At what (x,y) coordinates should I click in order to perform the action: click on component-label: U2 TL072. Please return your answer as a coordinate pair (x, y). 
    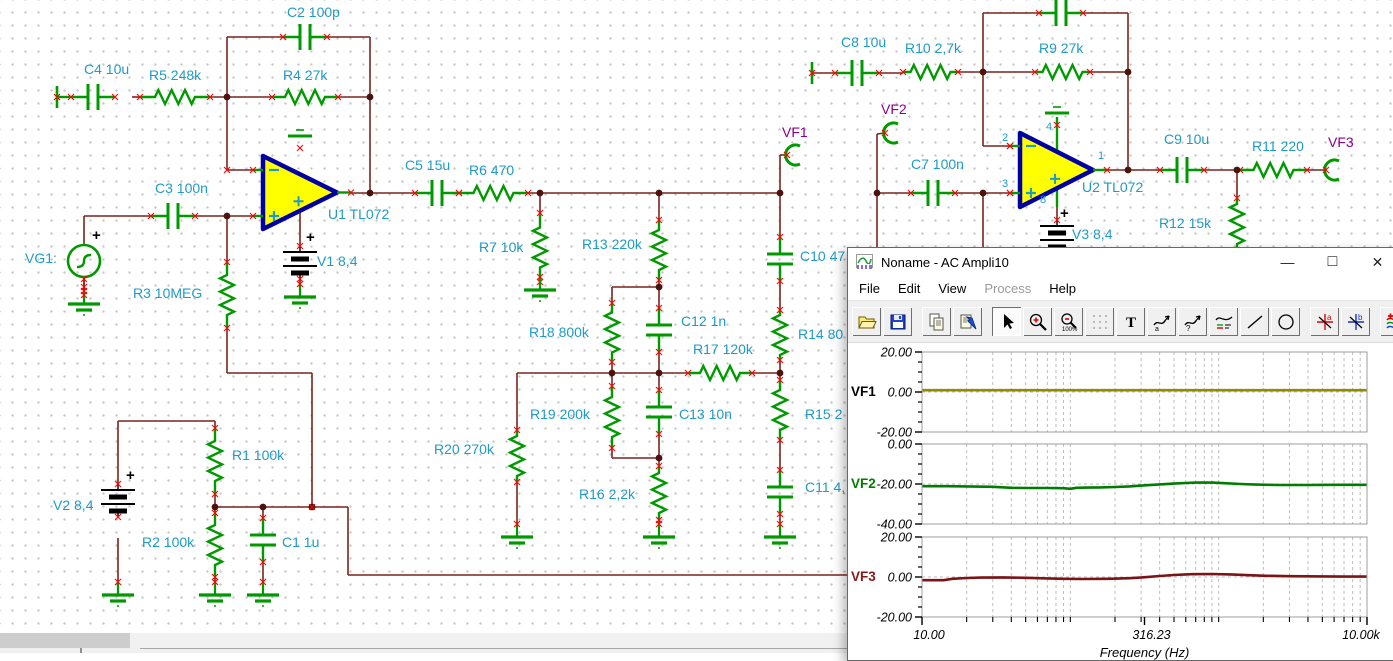
    Looking at the image, I should click on (1113, 187).